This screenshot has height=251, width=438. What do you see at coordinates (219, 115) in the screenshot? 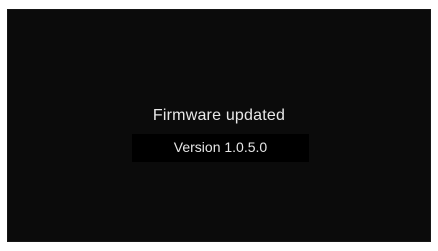
I see `firmware-status-title: Firmware updated` at bounding box center [219, 115].